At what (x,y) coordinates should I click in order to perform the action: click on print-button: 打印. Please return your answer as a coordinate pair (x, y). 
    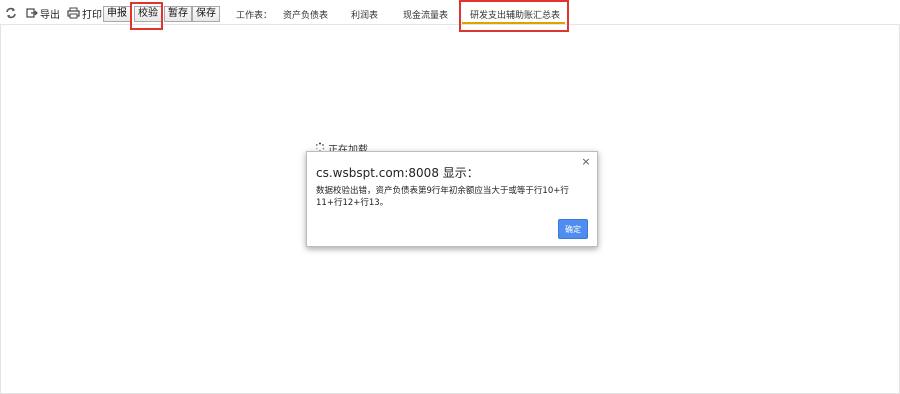
    Looking at the image, I should click on (84, 13).